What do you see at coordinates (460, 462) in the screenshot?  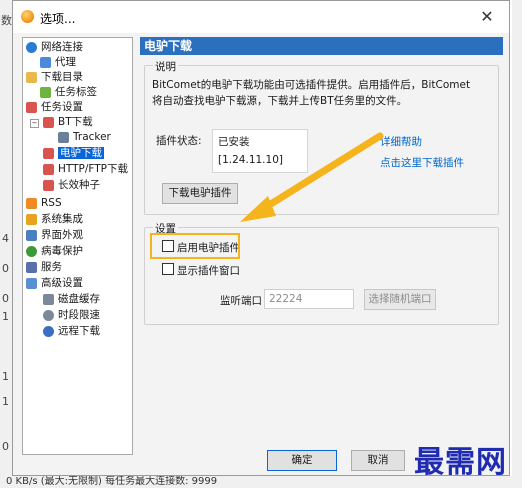 I see `watermark: 最需网` at bounding box center [460, 462].